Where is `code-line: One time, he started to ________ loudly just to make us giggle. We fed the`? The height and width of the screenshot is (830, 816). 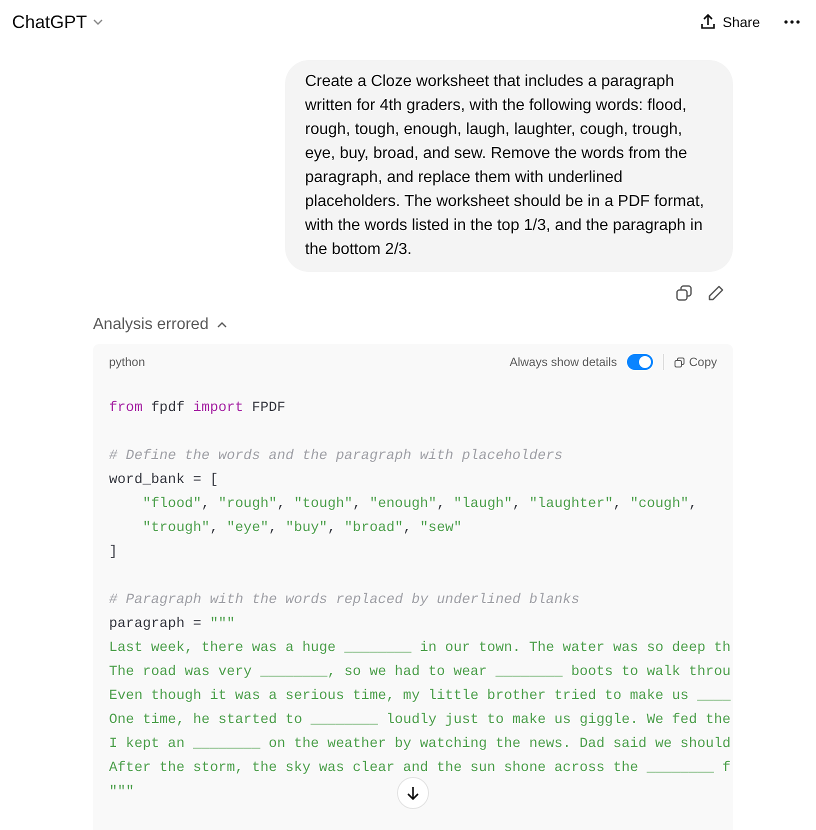
code-line: One time, he started to ________ loudly just to make us giggle. We fed the is located at coordinates (420, 720).